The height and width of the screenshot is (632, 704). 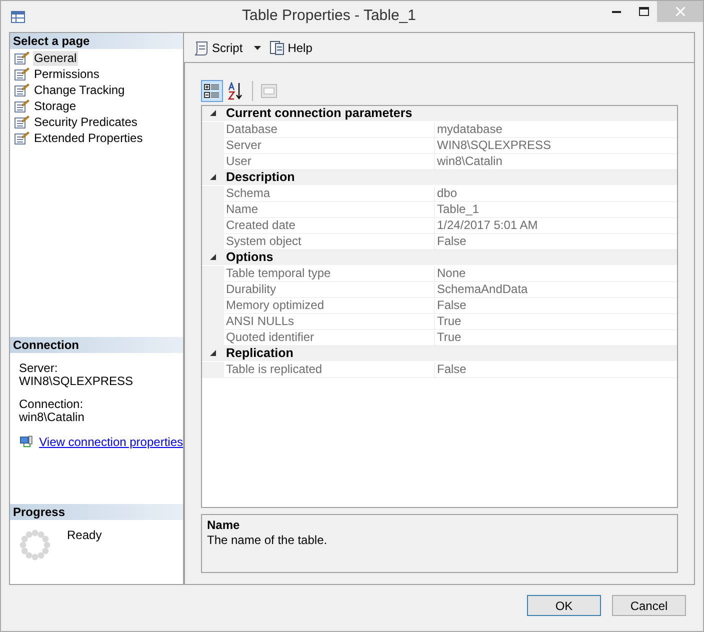 I want to click on page-item: Extended Properties, so click(x=88, y=138).